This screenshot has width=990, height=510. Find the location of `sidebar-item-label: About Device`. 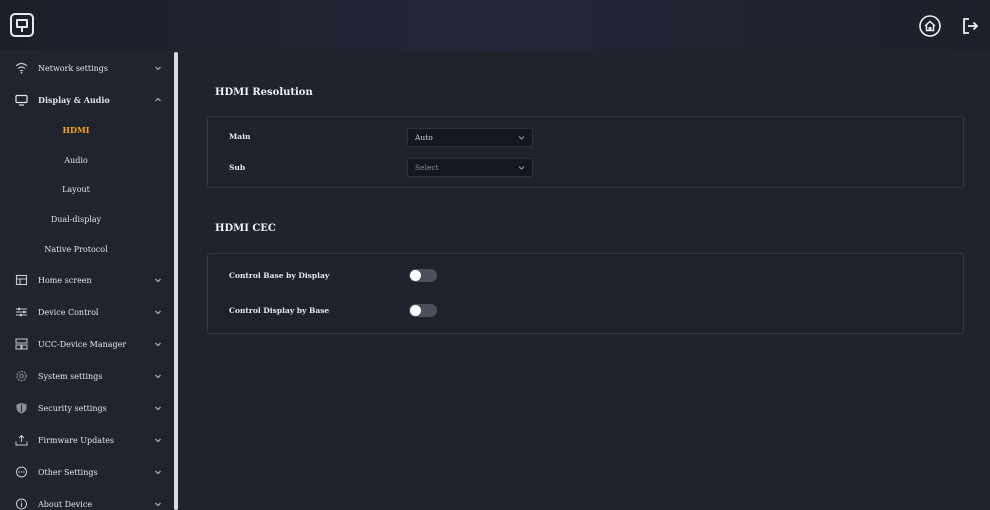

sidebar-item-label: About Device is located at coordinates (65, 504).